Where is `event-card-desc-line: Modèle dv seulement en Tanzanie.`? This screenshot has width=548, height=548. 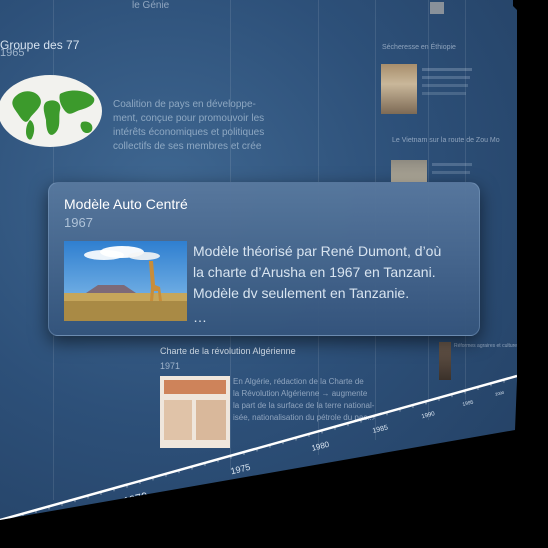 event-card-desc-line: Modèle dv seulement en Tanzanie. is located at coordinates (301, 293).